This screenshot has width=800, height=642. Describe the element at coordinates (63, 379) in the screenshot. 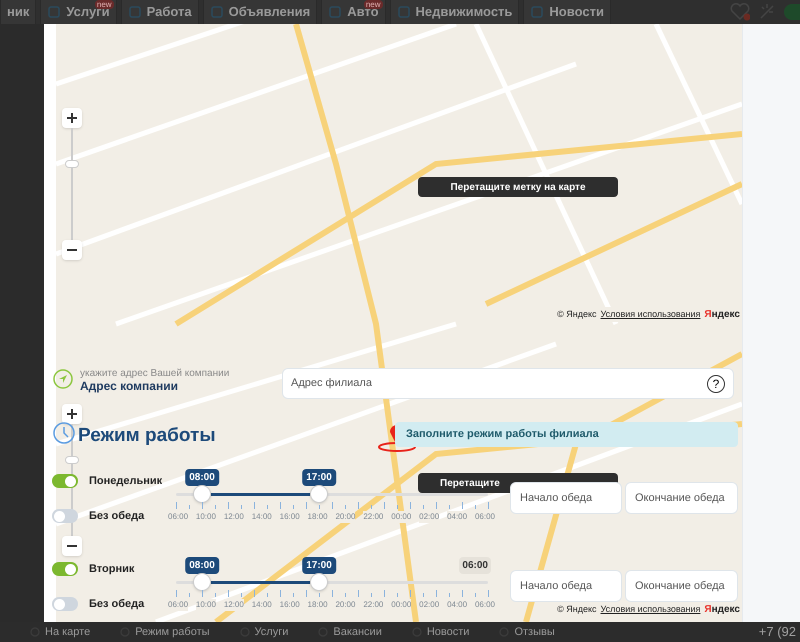

I see `location-icon` at that location.